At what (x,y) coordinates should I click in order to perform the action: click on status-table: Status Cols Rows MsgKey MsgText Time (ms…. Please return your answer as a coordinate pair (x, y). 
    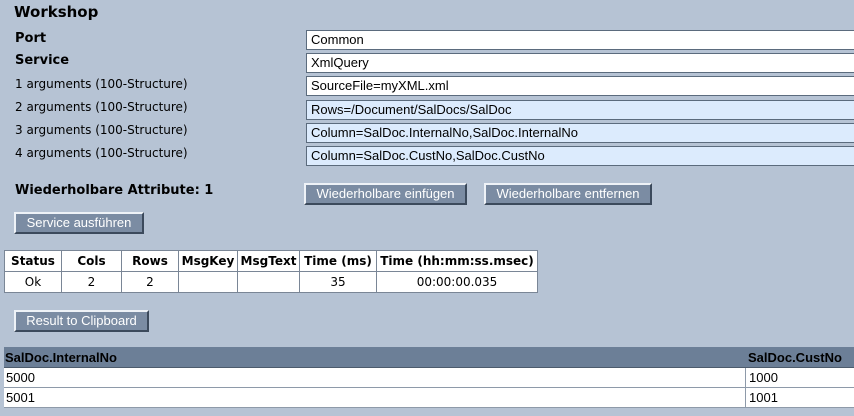
    Looking at the image, I should click on (271, 271).